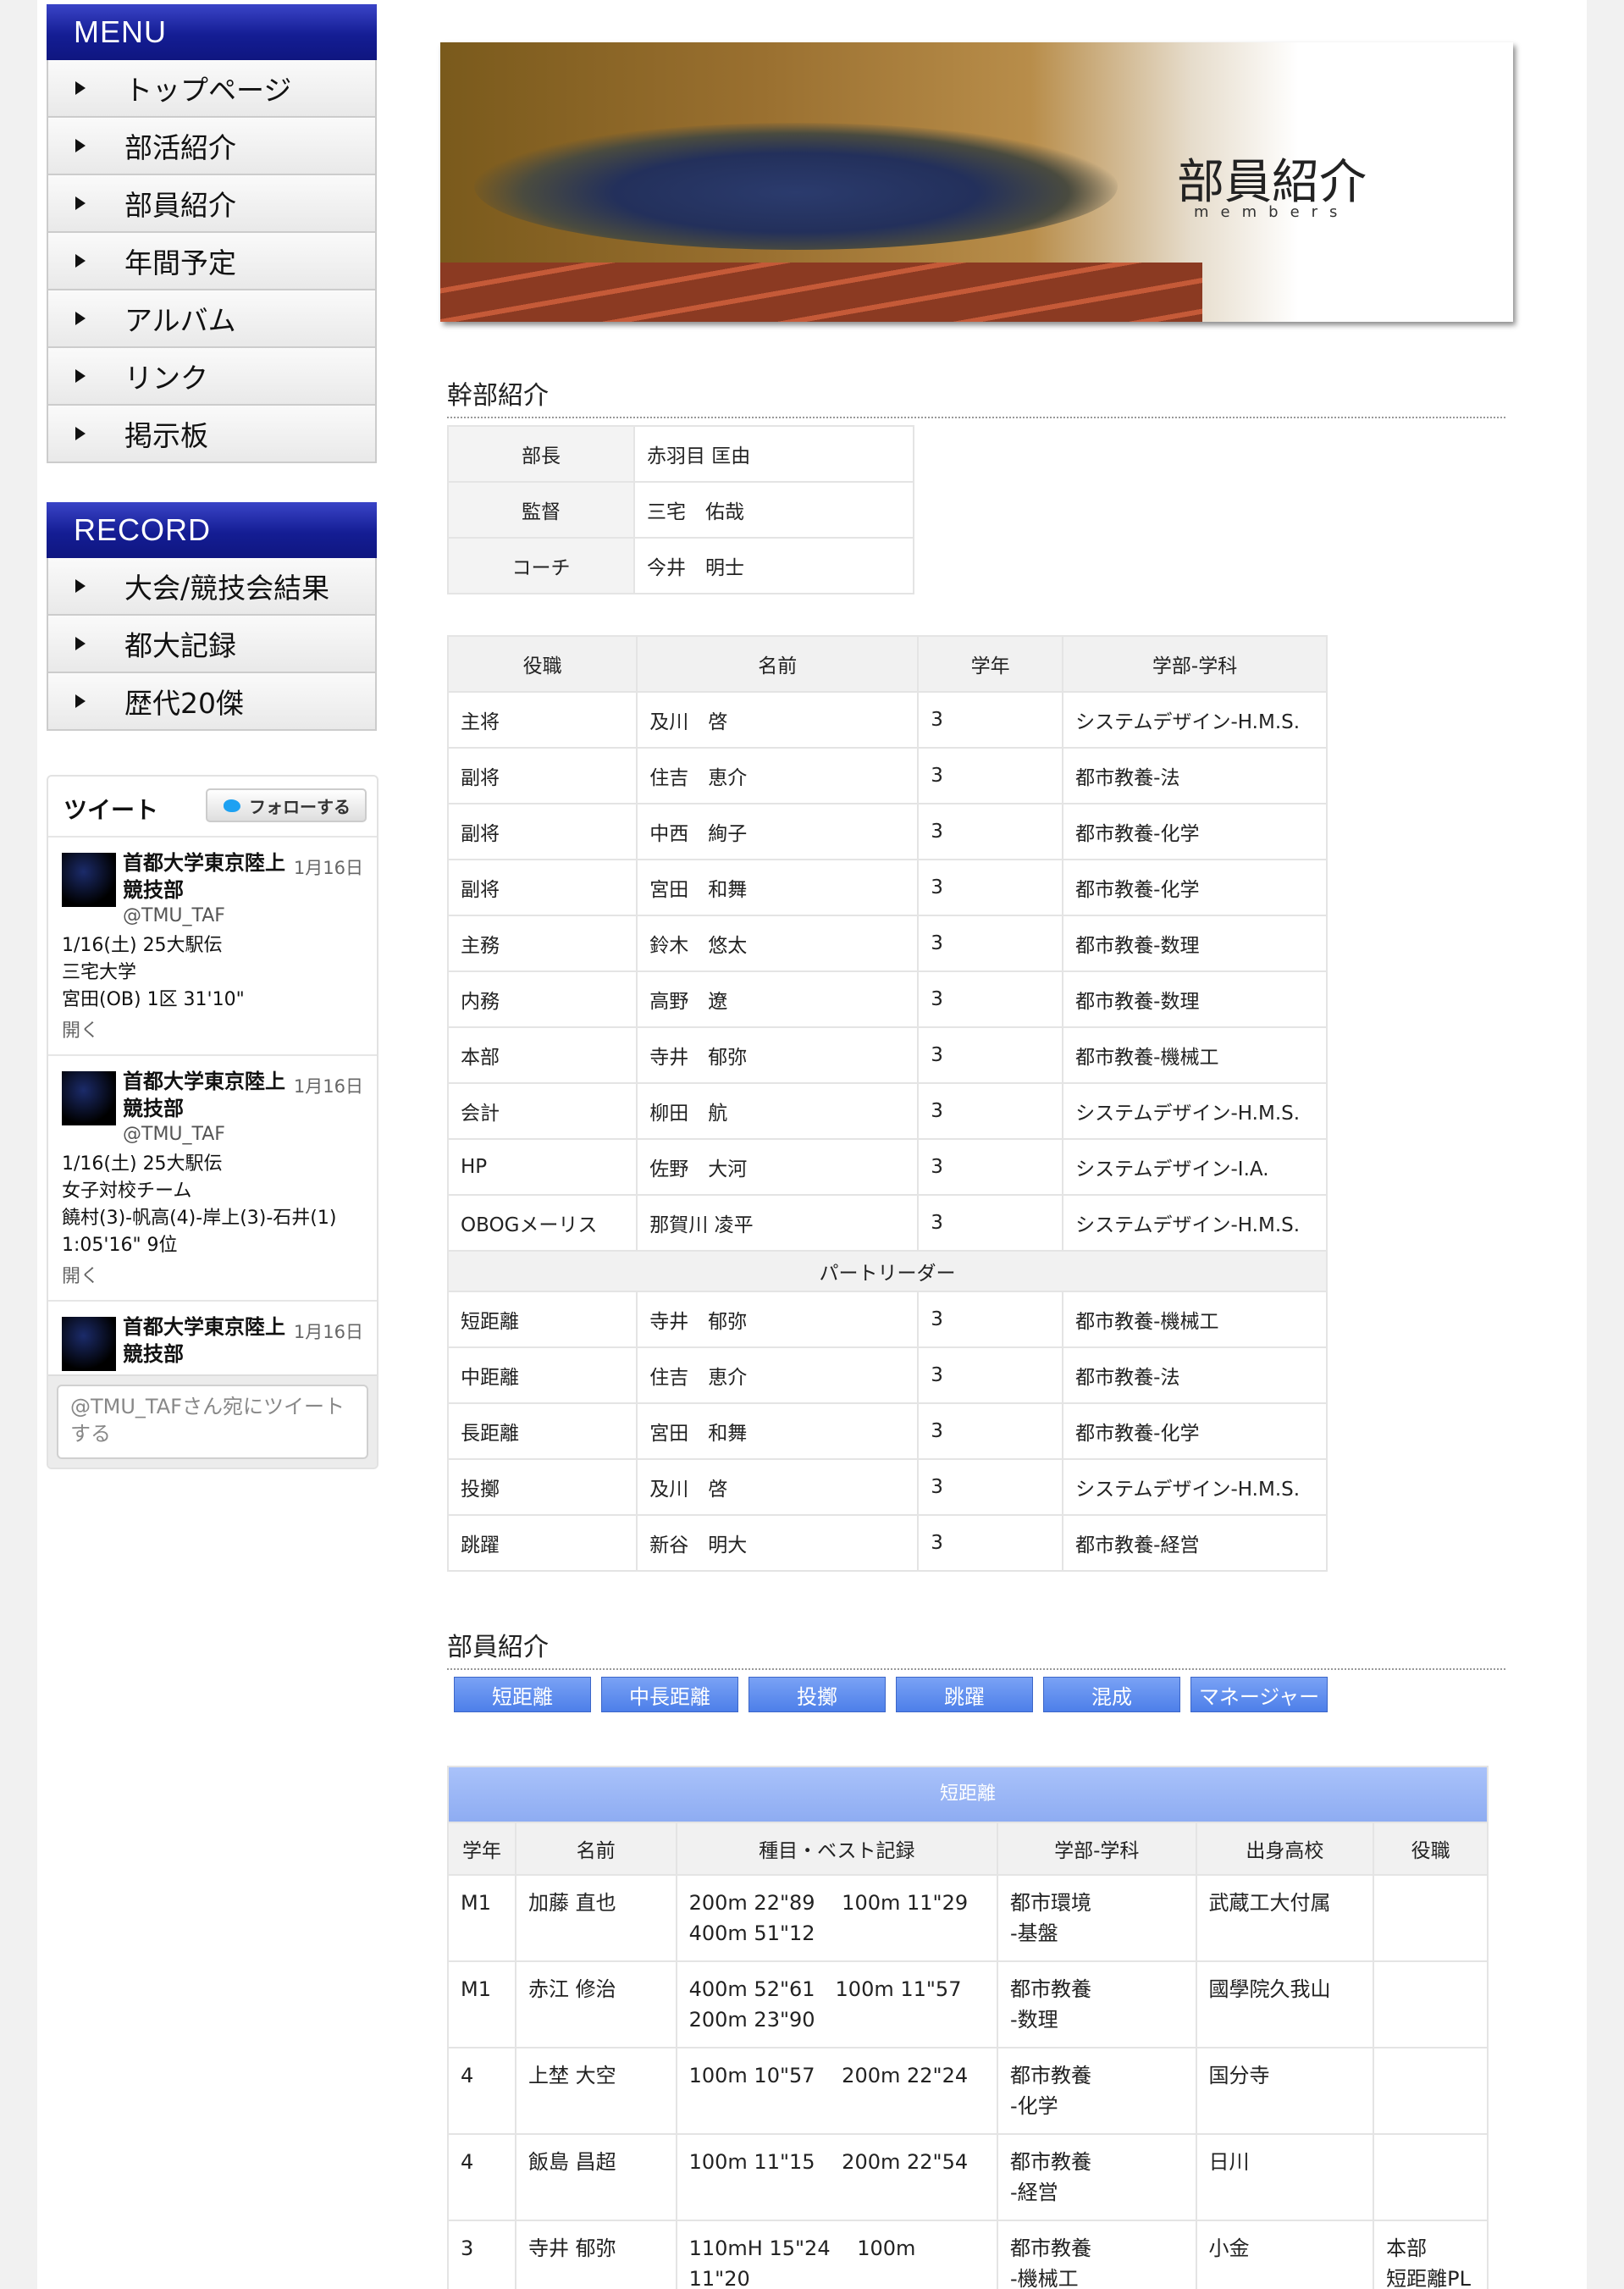 The height and width of the screenshot is (2289, 1624). Describe the element at coordinates (212, 644) in the screenshot. I see `record-item: 都大記録` at that location.